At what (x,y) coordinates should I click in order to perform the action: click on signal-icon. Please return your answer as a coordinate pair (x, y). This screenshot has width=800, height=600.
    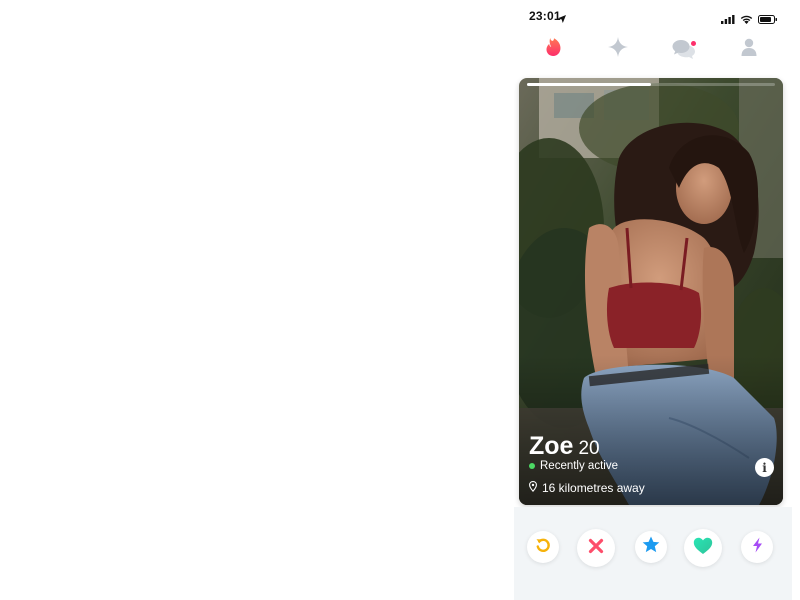
    Looking at the image, I should click on (728, 20).